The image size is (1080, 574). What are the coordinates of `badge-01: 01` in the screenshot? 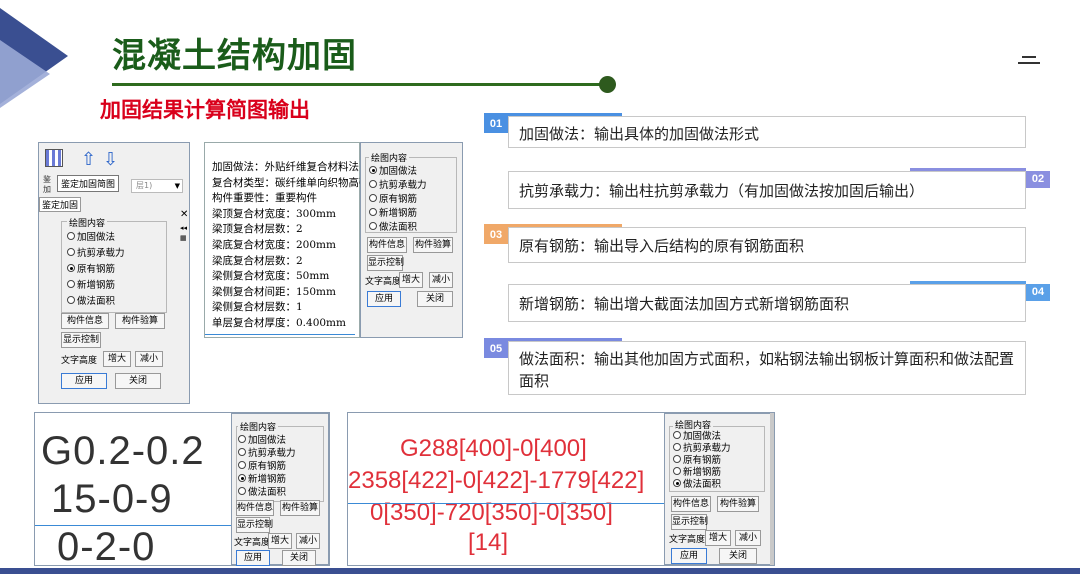 It's located at (496, 124).